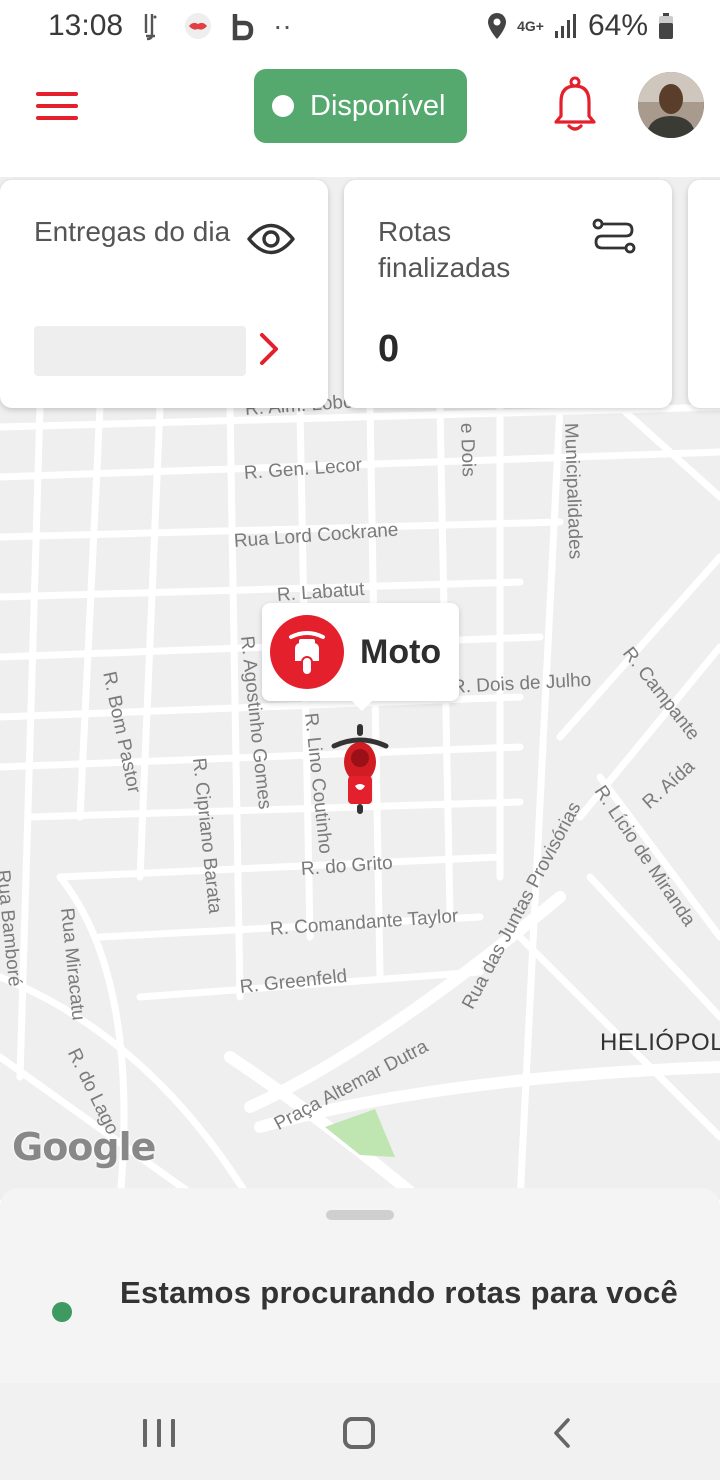  What do you see at coordinates (84, 1147) in the screenshot?
I see `google-logo: Google` at bounding box center [84, 1147].